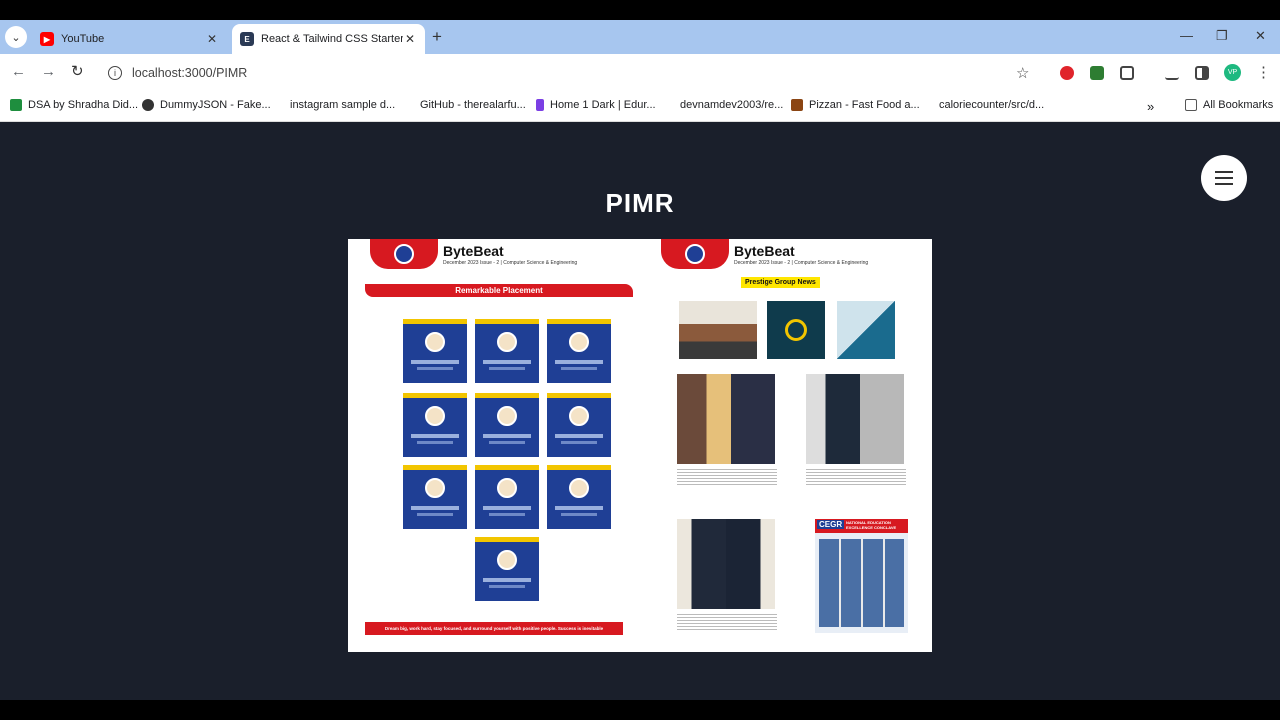 This screenshot has width=1280, height=720. I want to click on all-bookmarks-button: All Bookmarks, so click(1229, 105).